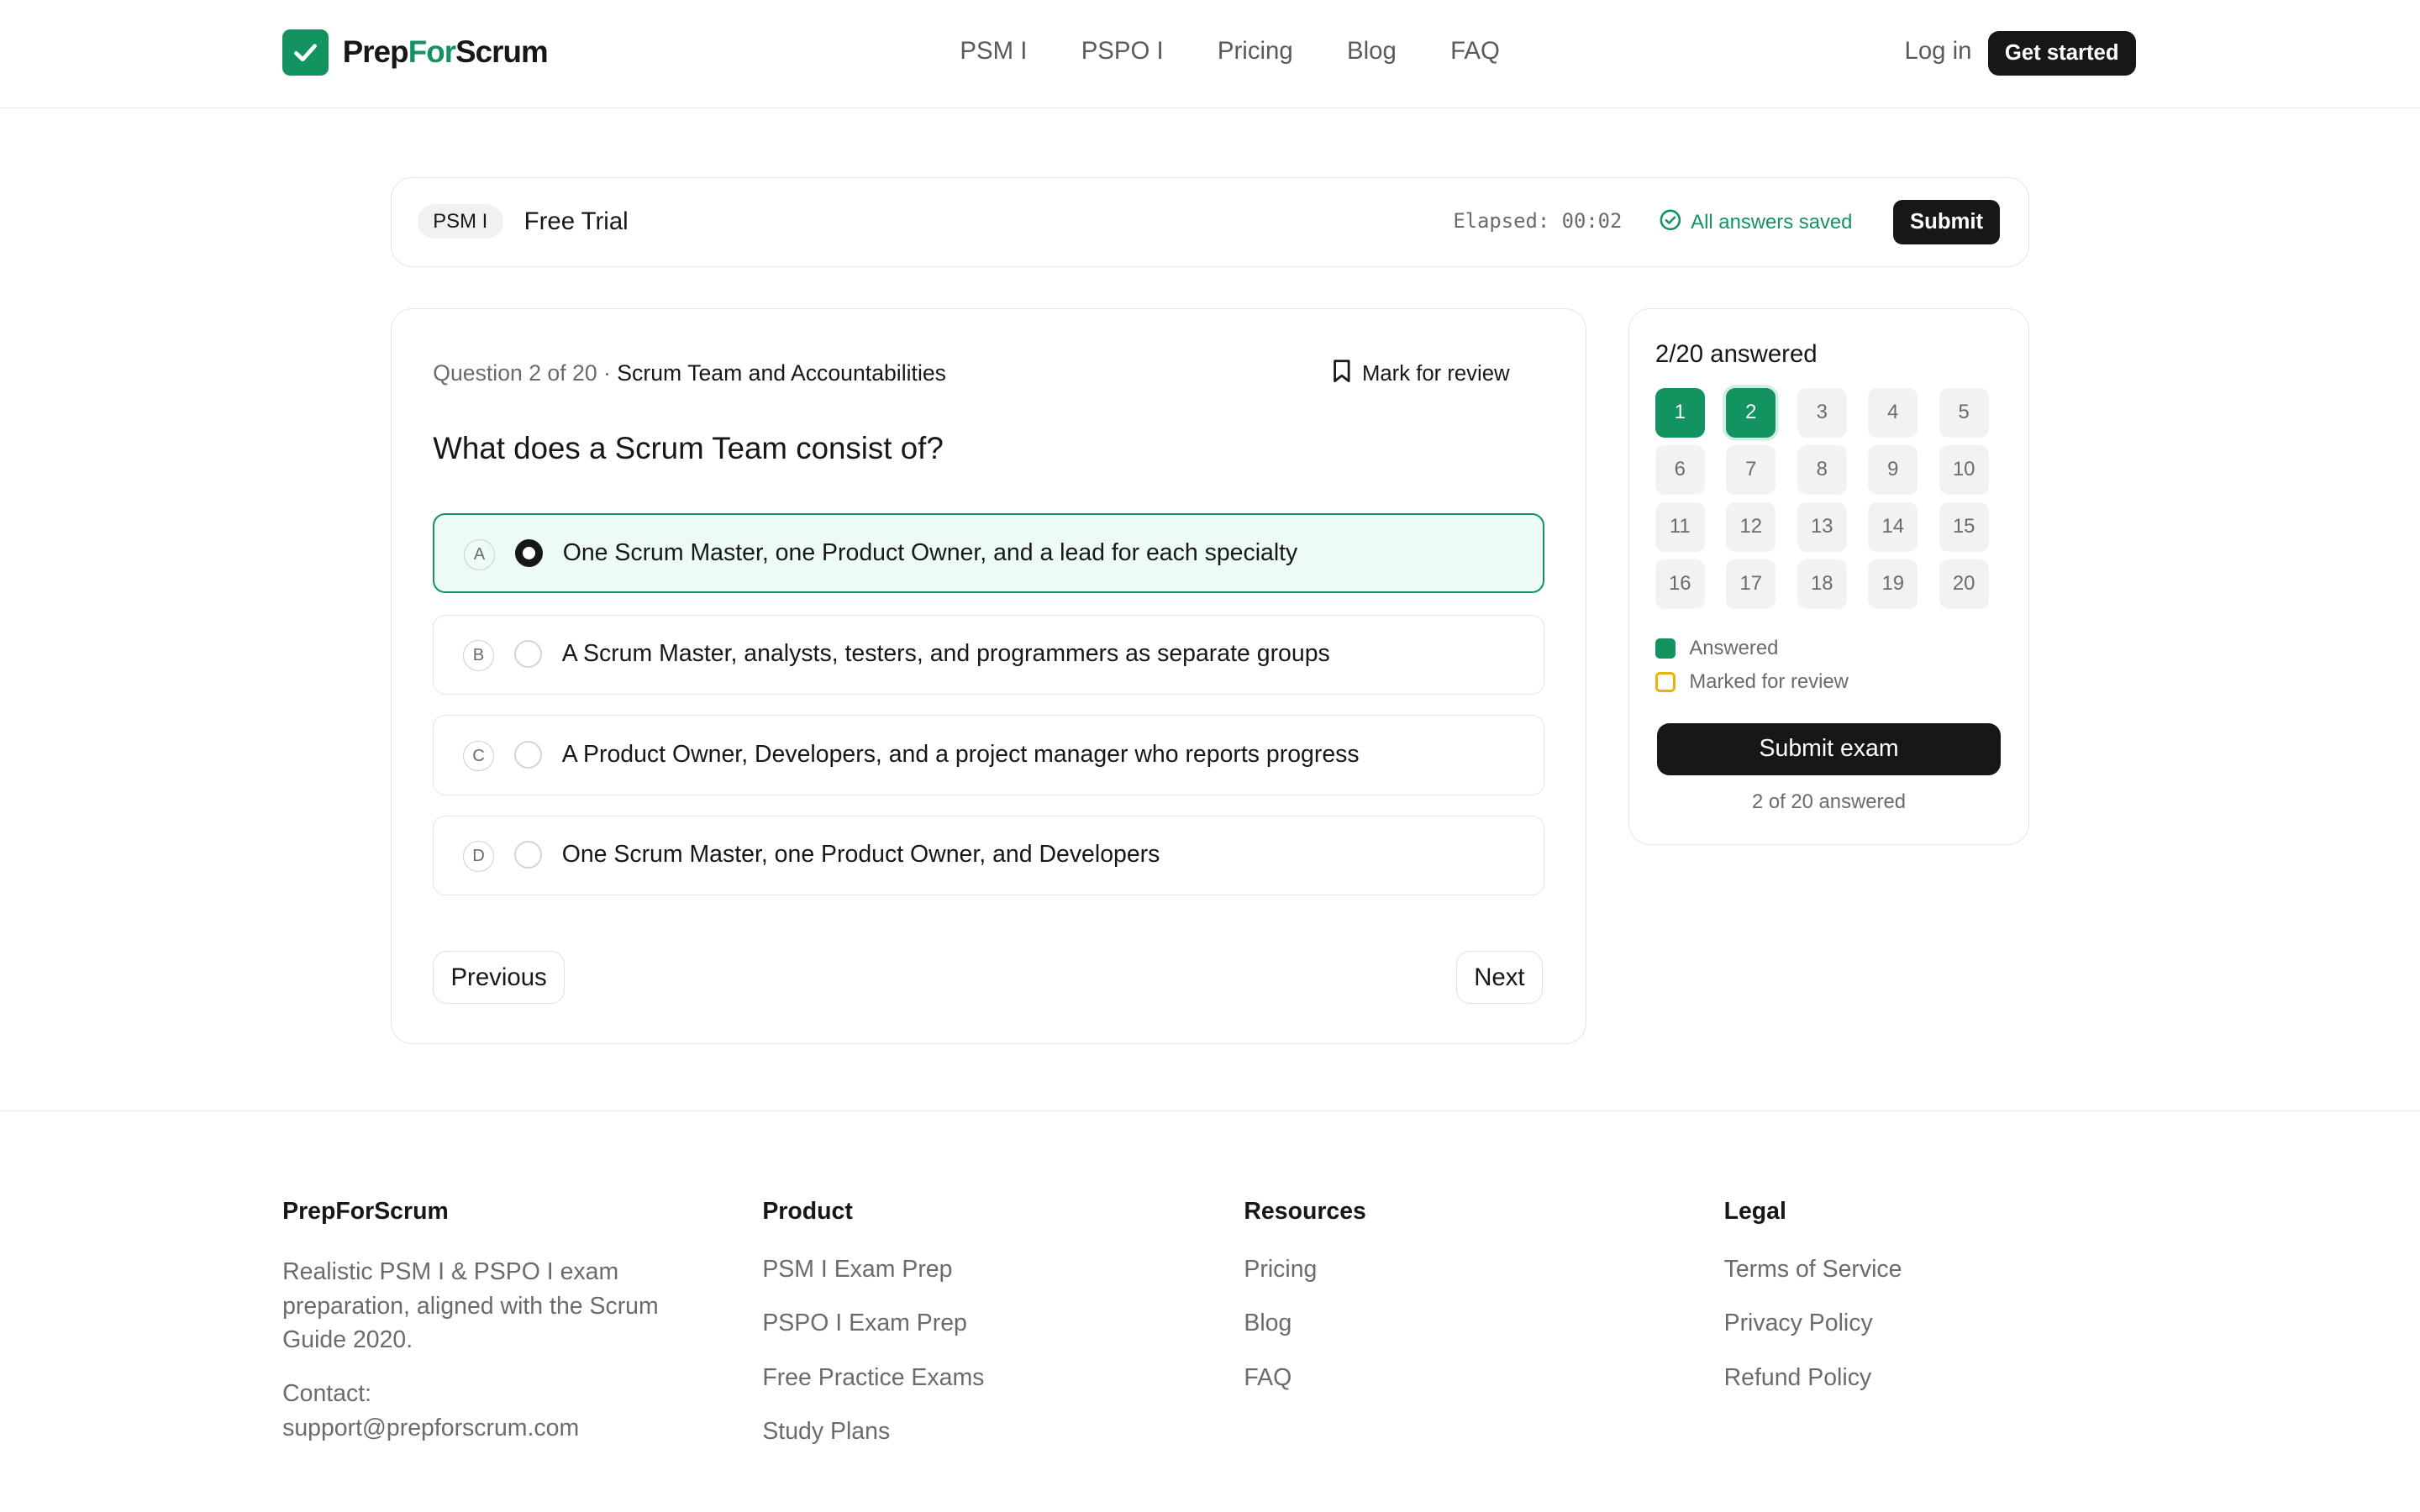  What do you see at coordinates (1372, 51) in the screenshot?
I see `nav-link-blog: Blog` at bounding box center [1372, 51].